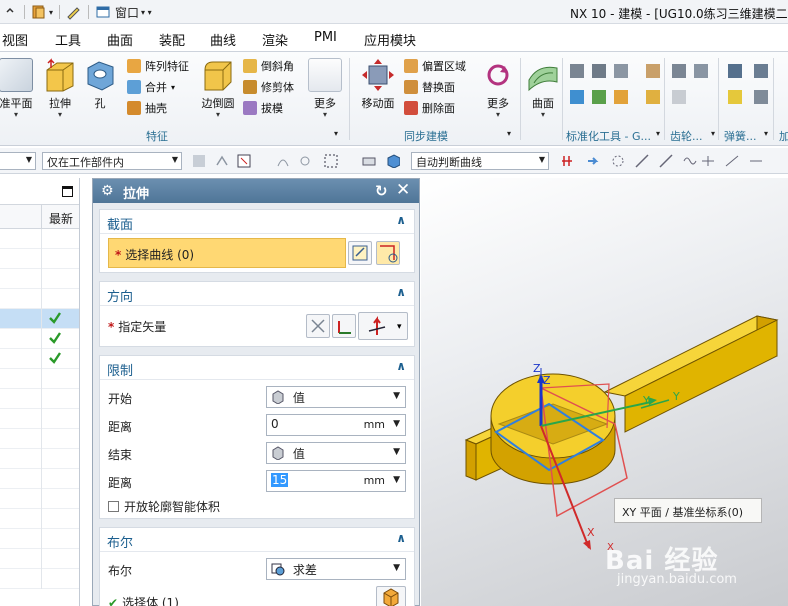 This screenshot has width=788, height=606. What do you see at coordinates (18, 161) in the screenshot?
I see `type-filter-select: ▼` at bounding box center [18, 161].